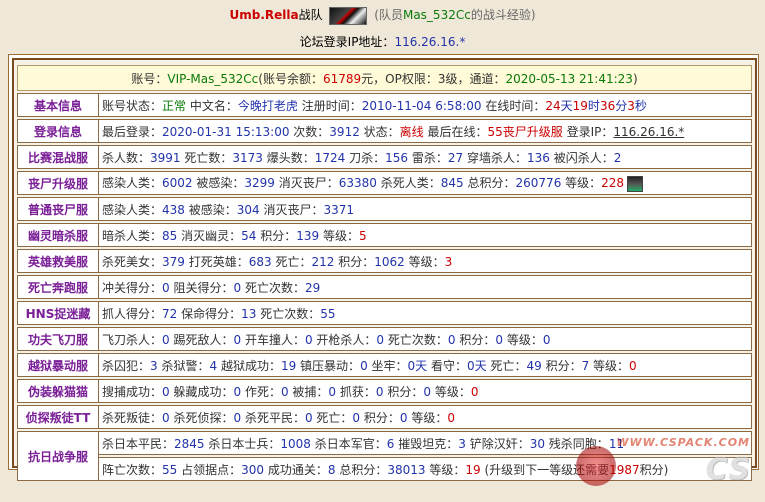 This screenshot has width=765, height=502. I want to click on stat-value: 1987, so click(624, 469).